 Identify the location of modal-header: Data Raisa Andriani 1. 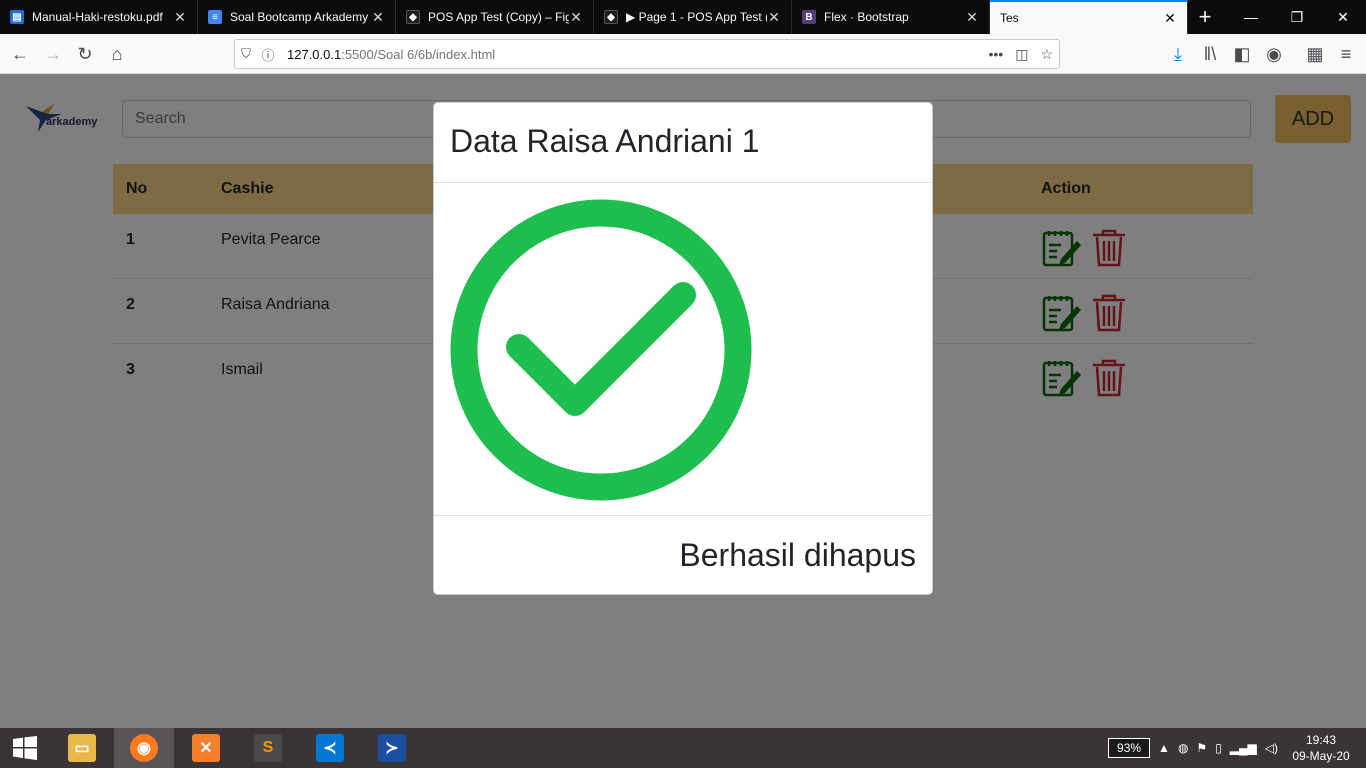
(683, 143).